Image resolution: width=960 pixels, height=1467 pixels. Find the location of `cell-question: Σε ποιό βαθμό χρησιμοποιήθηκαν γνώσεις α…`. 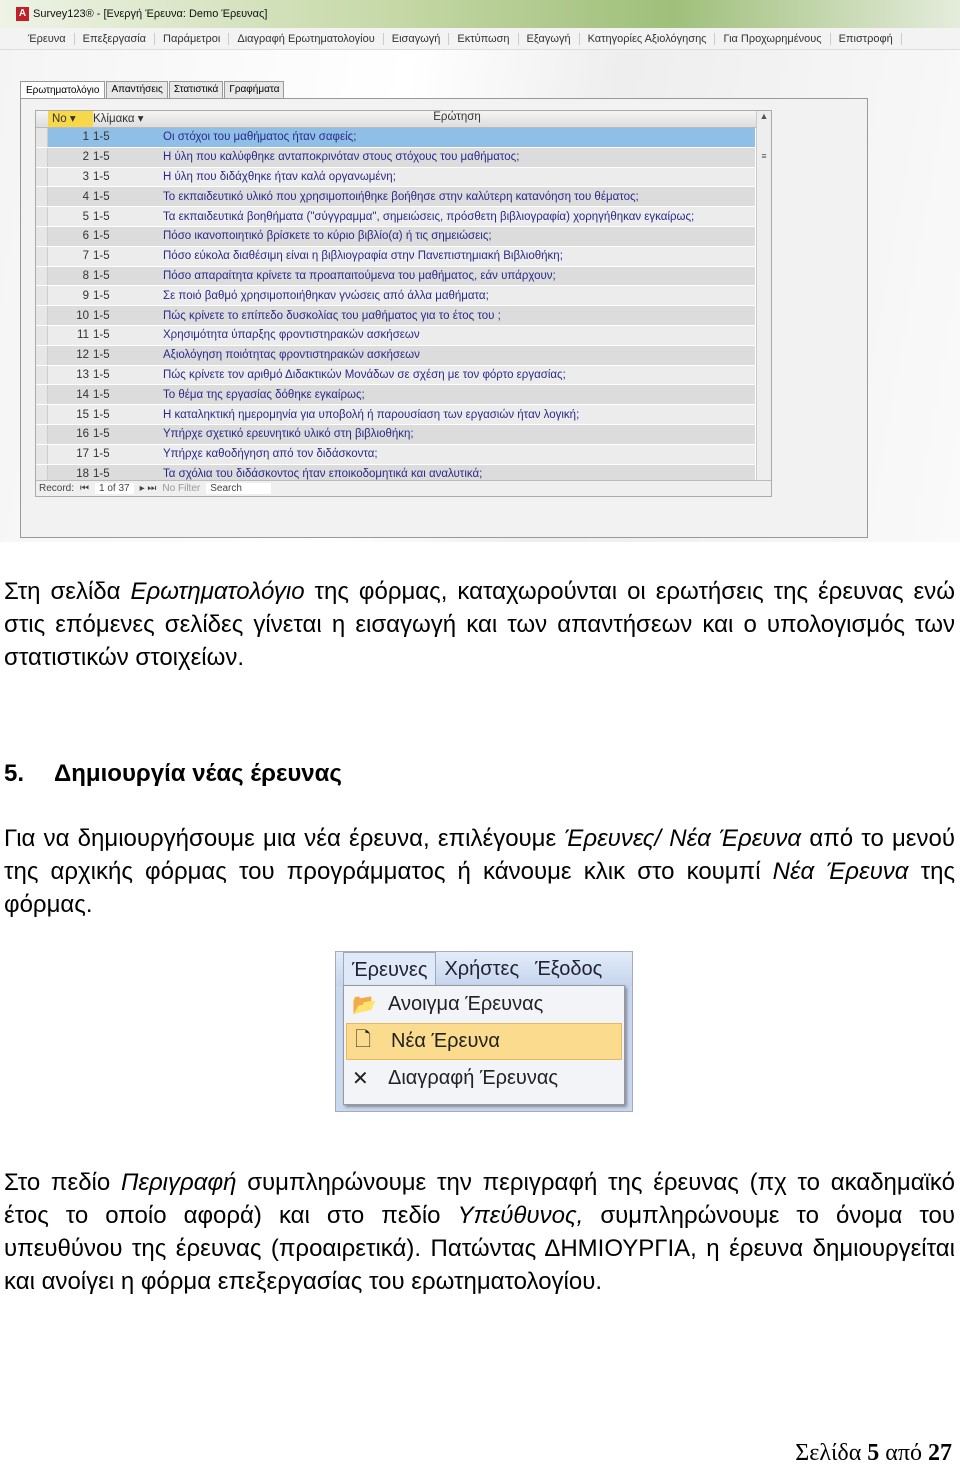

cell-question: Σε ποιό βαθμό χρησιμοποιήθηκαν γνώσεις α… is located at coordinates (459, 296).